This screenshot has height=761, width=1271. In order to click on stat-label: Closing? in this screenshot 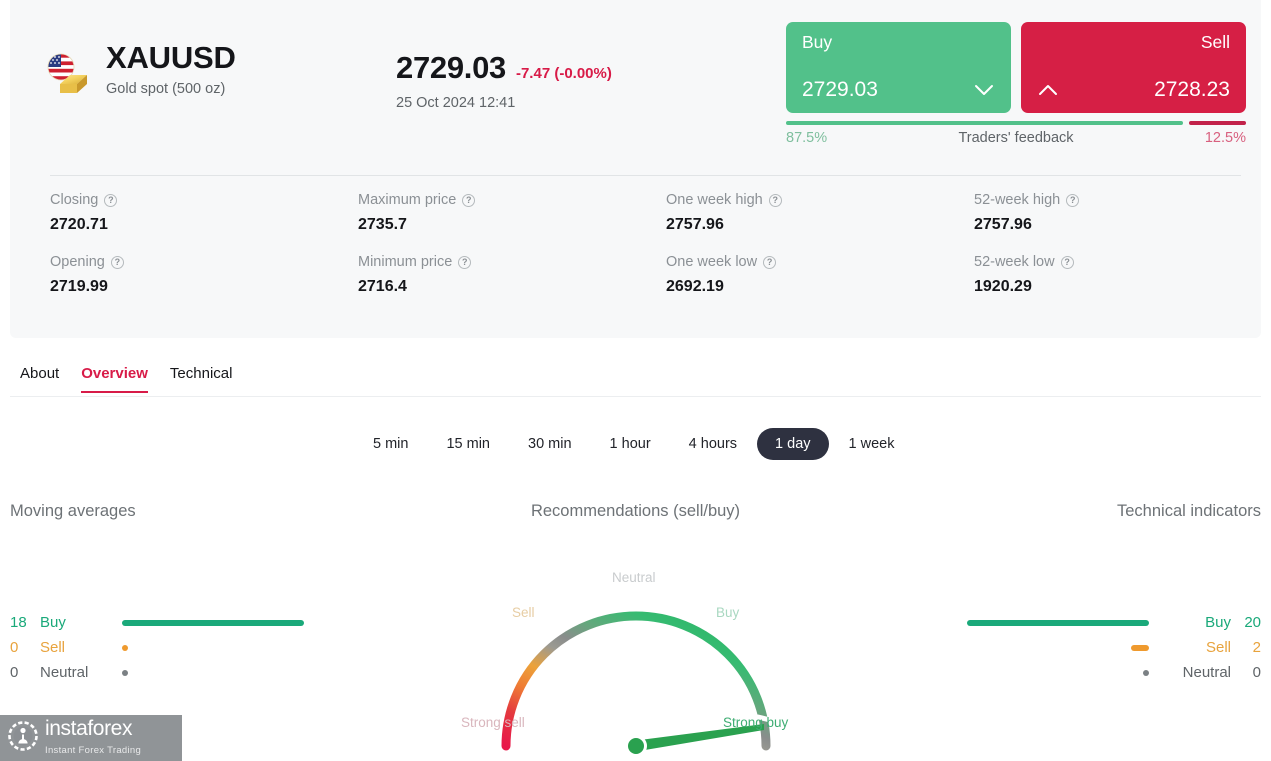, I will do `click(204, 200)`.